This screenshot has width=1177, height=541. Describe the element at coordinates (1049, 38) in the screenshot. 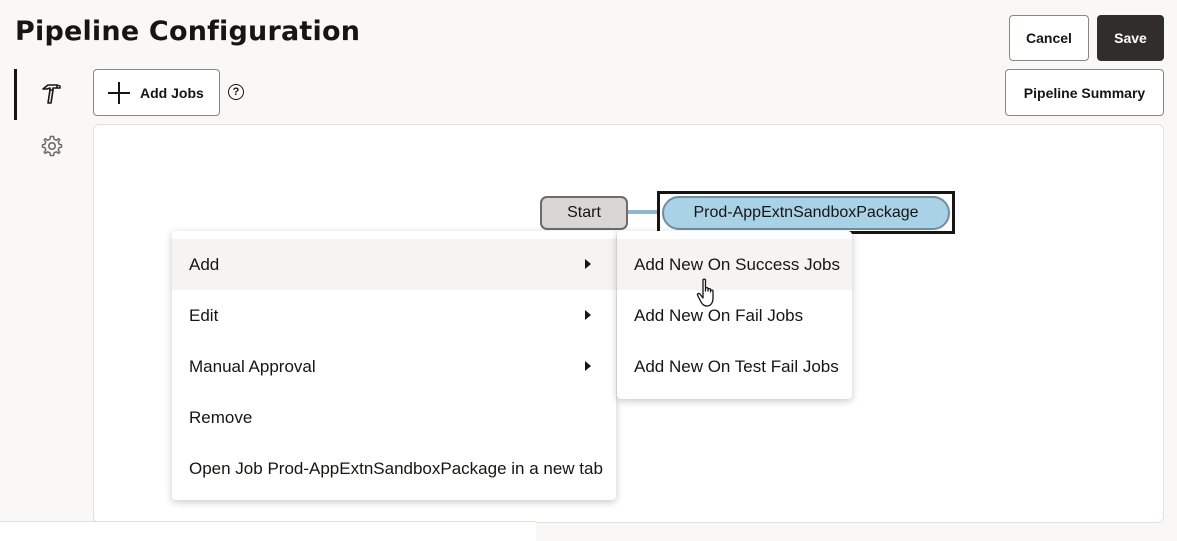

I see `cancel-button: Cancel` at that location.